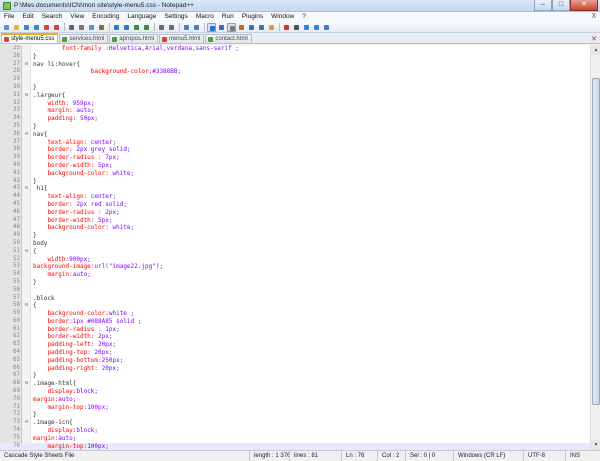 Image resolution: width=600 pixels, height=461 pixels. I want to click on menu-window: Window, so click(282, 17).